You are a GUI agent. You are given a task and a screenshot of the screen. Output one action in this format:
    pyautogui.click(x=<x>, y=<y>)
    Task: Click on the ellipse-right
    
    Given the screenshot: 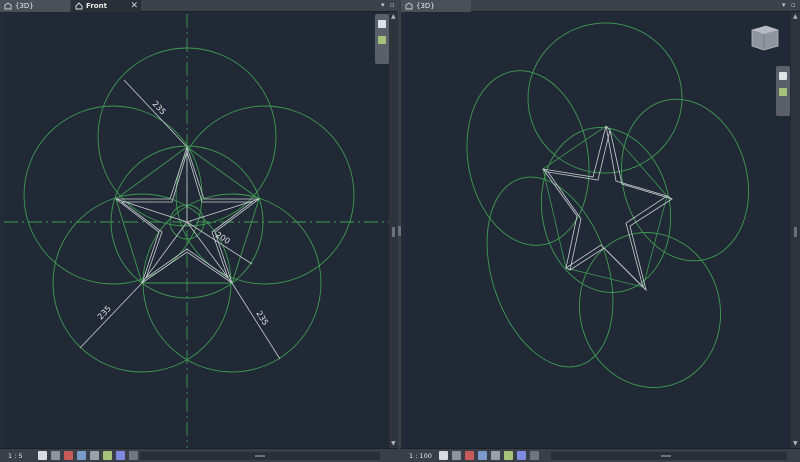 What is the action you would take?
    pyautogui.click(x=685, y=180)
    